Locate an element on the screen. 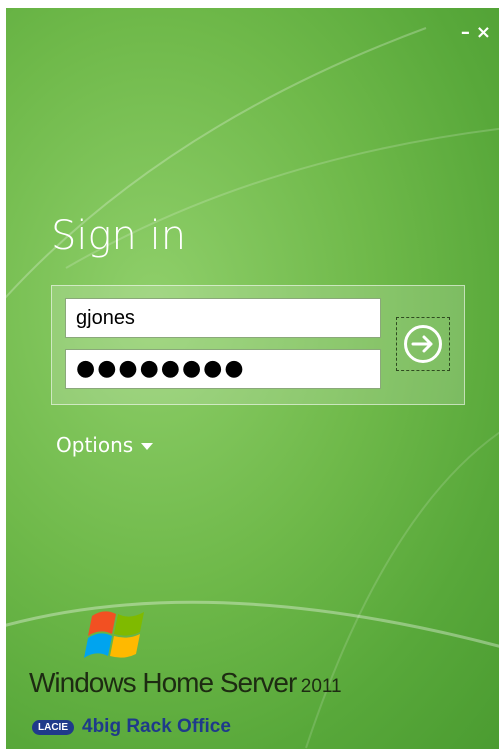  options-dropdown: Options is located at coordinates (105, 445).